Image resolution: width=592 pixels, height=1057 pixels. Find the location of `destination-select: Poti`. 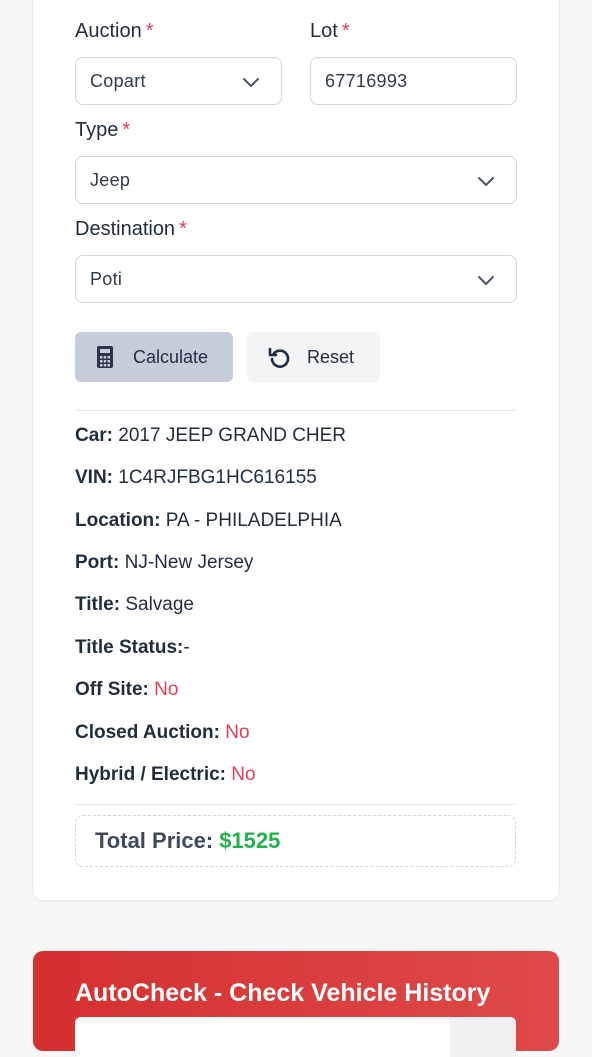

destination-select: Poti is located at coordinates (296, 279).